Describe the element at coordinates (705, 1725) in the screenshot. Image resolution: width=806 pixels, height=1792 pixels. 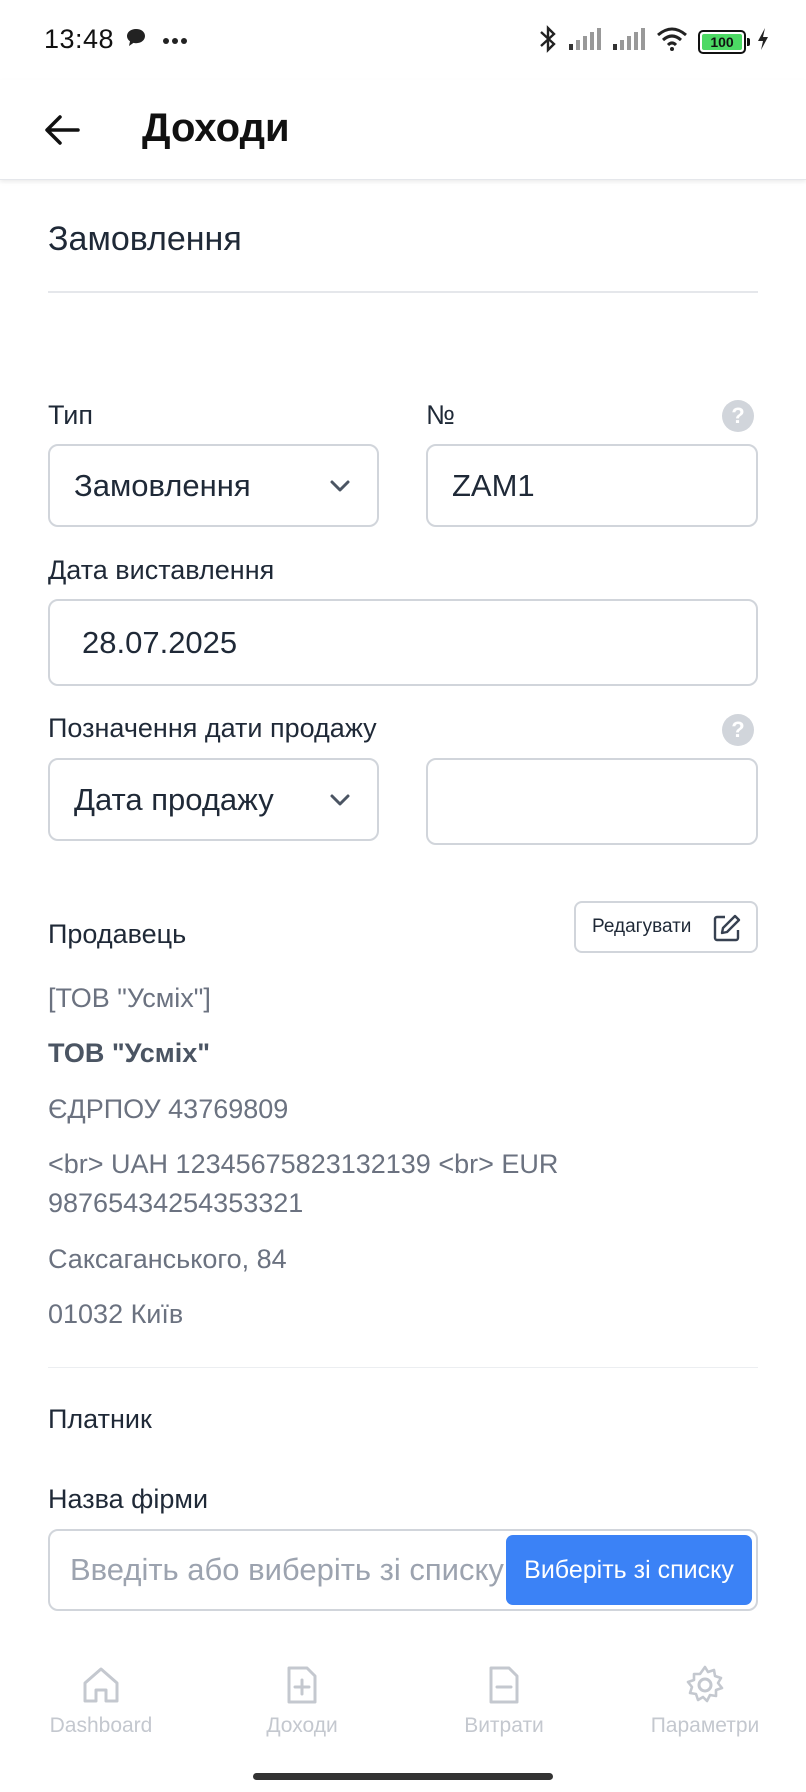
I see `nav-settings-label: Параметри` at that location.